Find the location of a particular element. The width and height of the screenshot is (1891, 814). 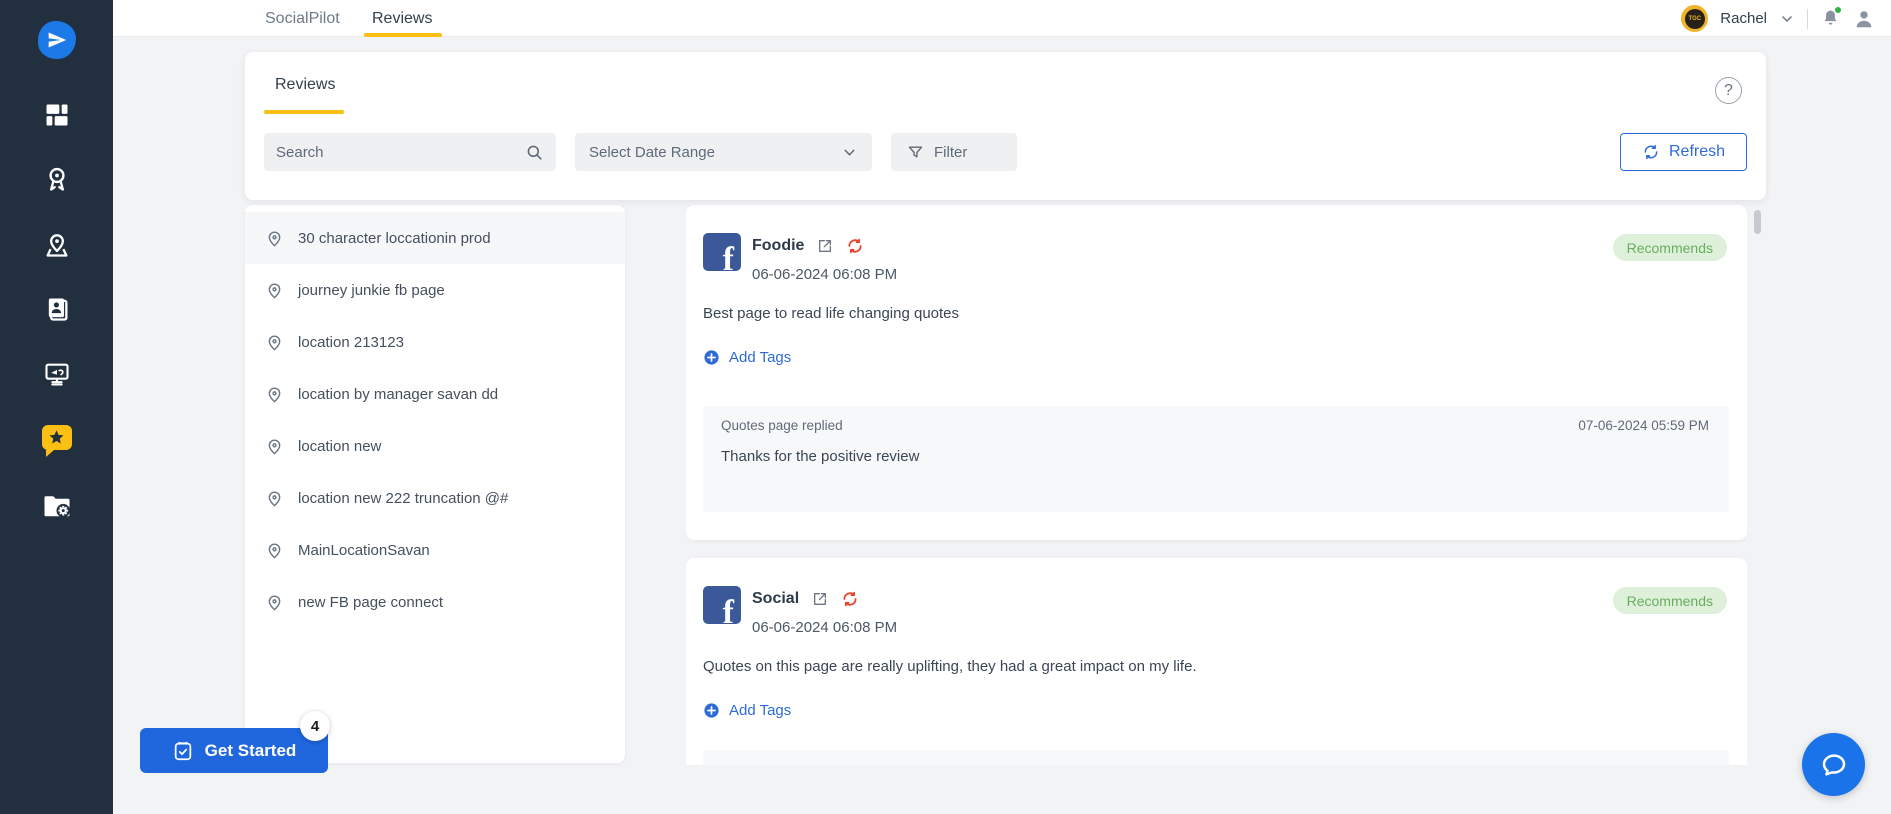

reply-text: Thanks for the positive review is located at coordinates (820, 456).